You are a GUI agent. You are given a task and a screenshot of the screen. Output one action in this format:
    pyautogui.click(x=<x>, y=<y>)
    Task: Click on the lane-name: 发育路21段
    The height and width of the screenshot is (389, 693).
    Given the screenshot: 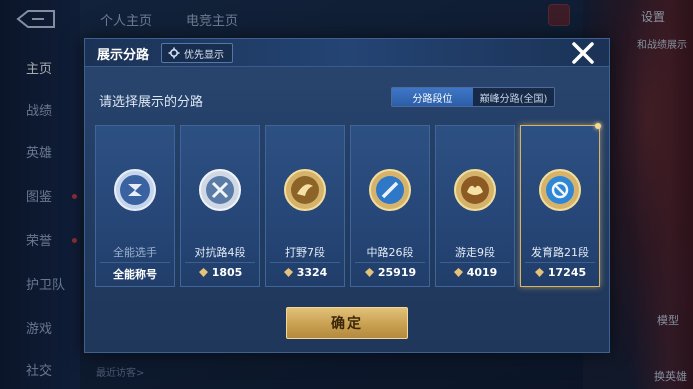 What is the action you would take?
    pyautogui.click(x=560, y=252)
    